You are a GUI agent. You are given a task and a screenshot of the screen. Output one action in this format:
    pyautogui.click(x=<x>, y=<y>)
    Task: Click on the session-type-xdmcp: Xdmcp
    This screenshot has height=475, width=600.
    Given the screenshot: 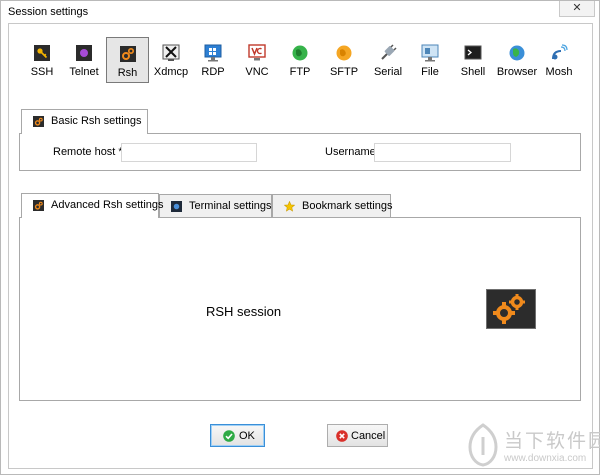 What is the action you would take?
    pyautogui.click(x=171, y=60)
    